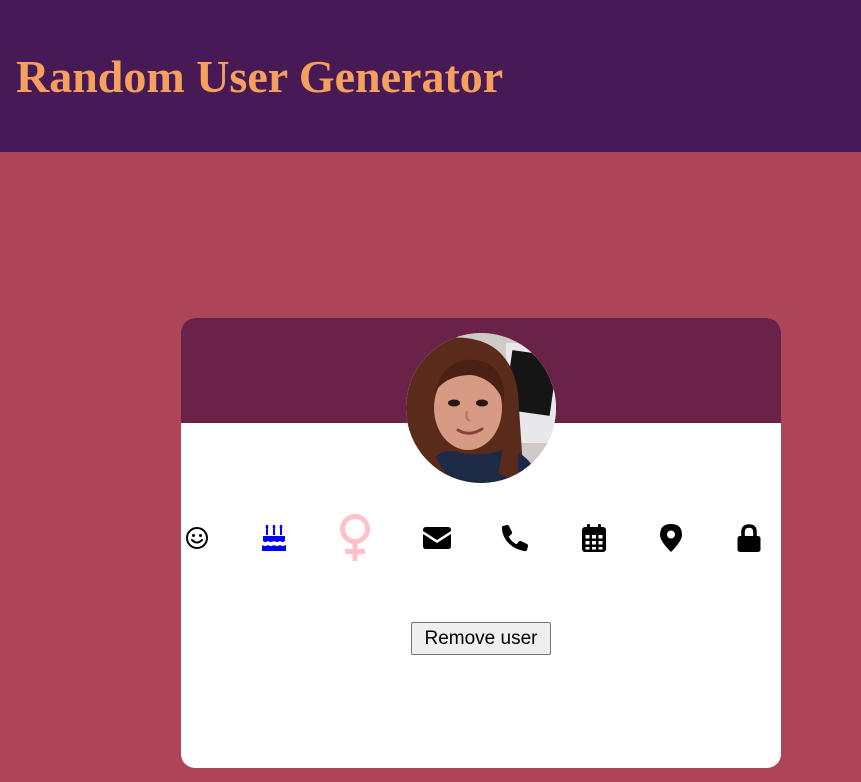  Describe the element at coordinates (260, 76) in the screenshot. I see `page-title: Random User Generator` at that location.